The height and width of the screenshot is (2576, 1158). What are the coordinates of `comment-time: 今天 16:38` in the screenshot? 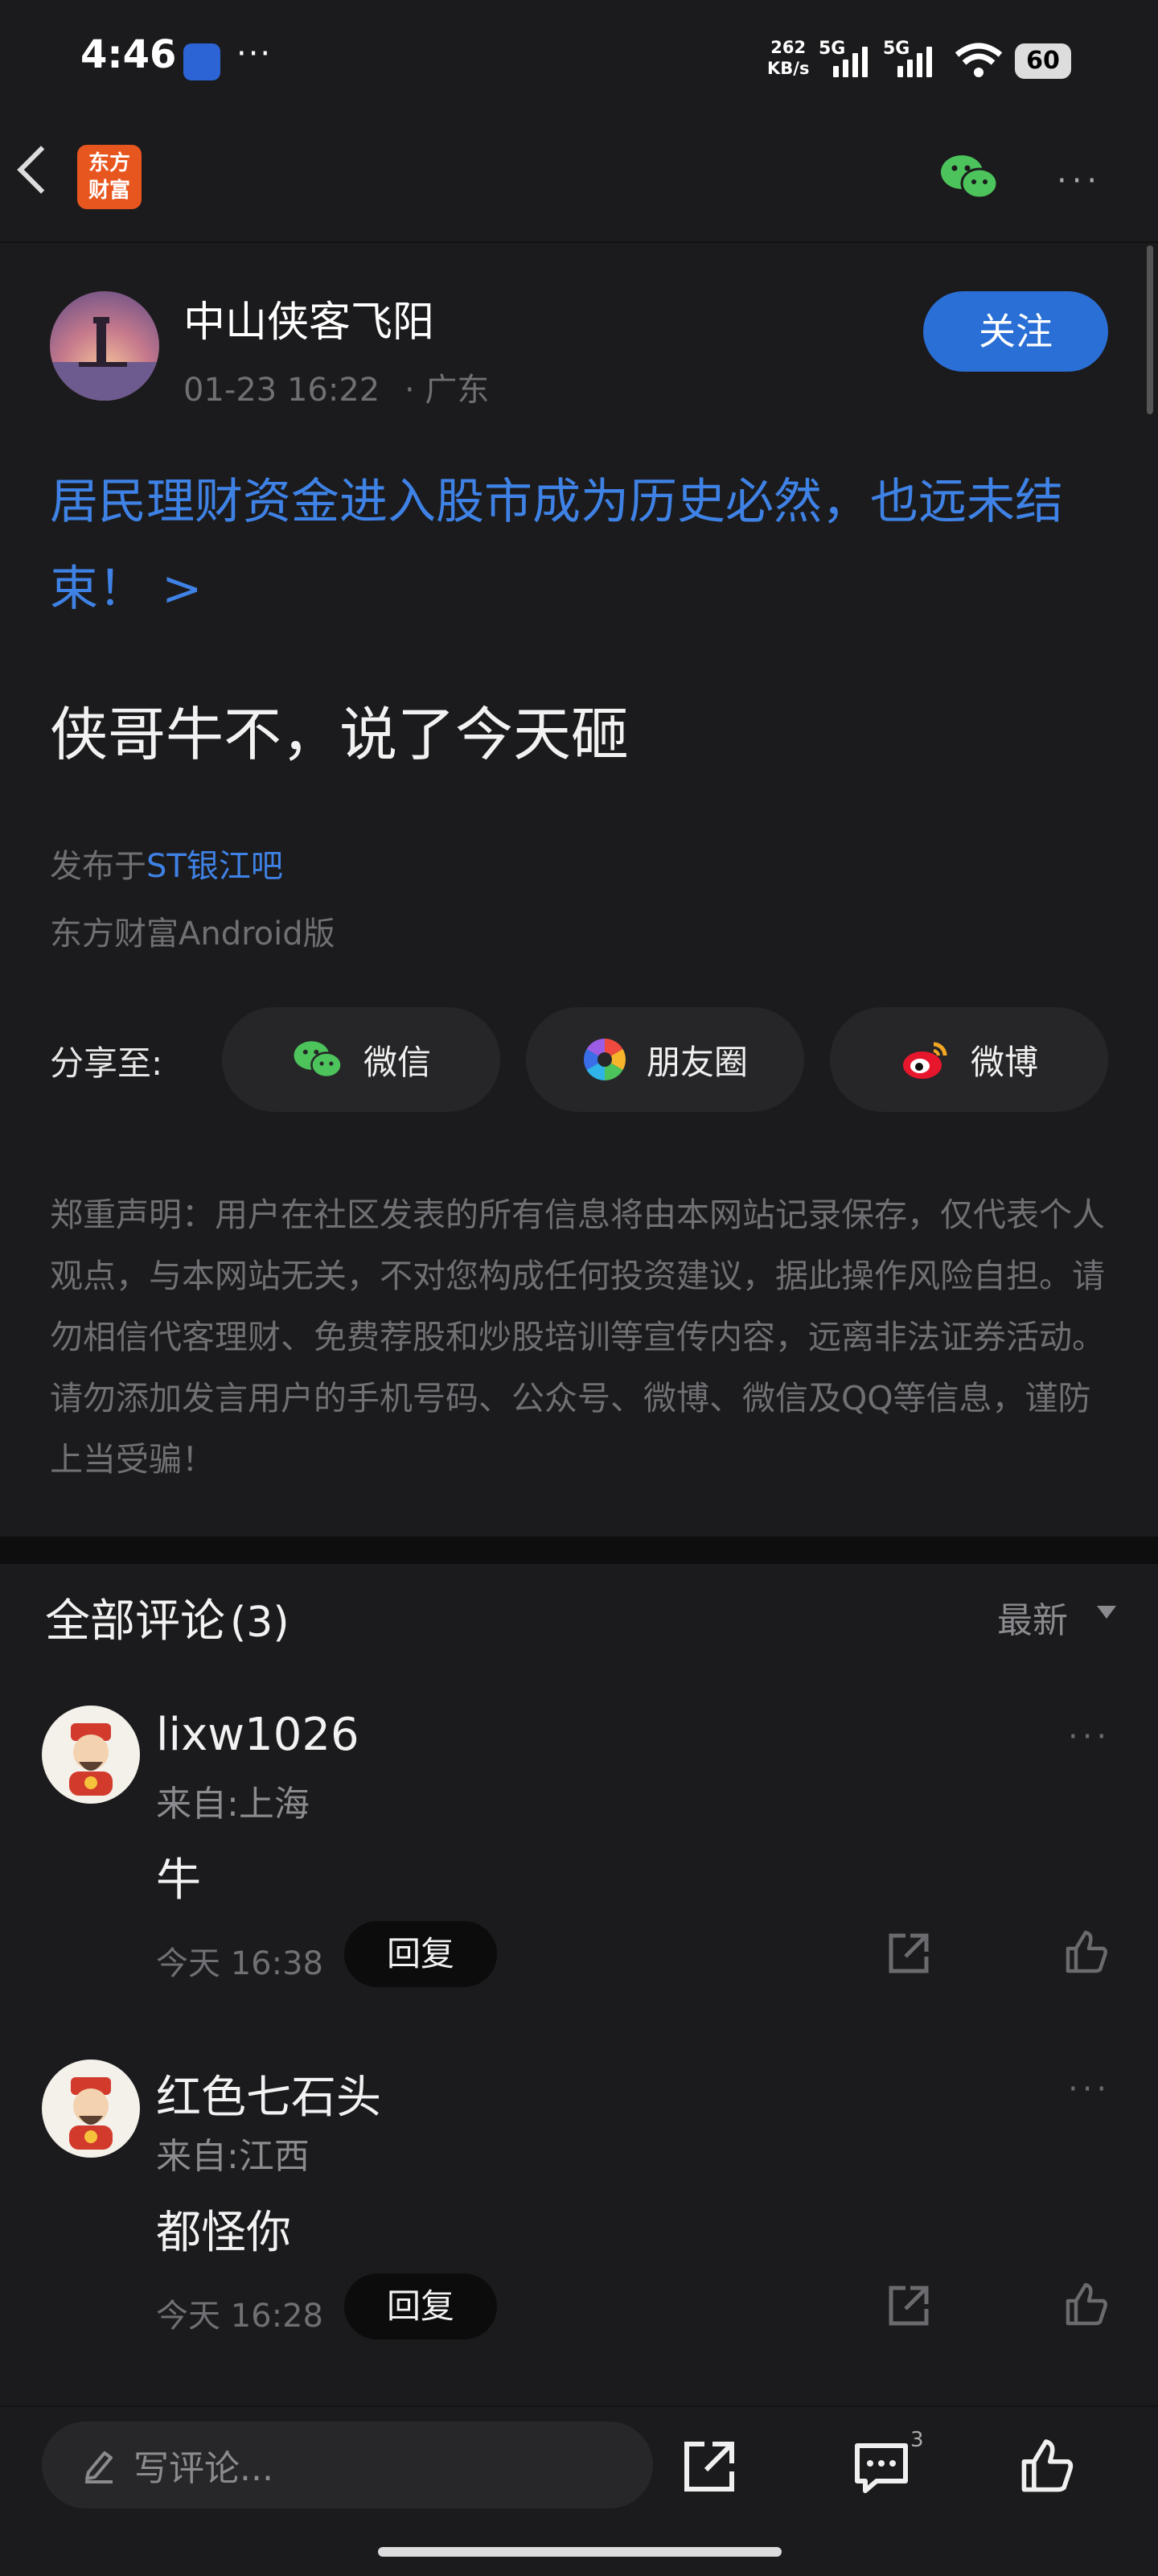 It's located at (239, 1963).